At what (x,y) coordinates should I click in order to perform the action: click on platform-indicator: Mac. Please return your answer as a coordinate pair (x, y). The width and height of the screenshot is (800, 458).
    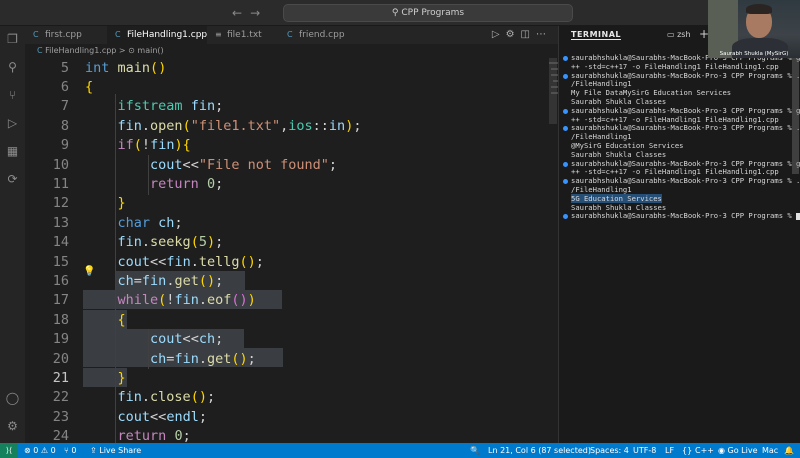
    Looking at the image, I should click on (770, 450).